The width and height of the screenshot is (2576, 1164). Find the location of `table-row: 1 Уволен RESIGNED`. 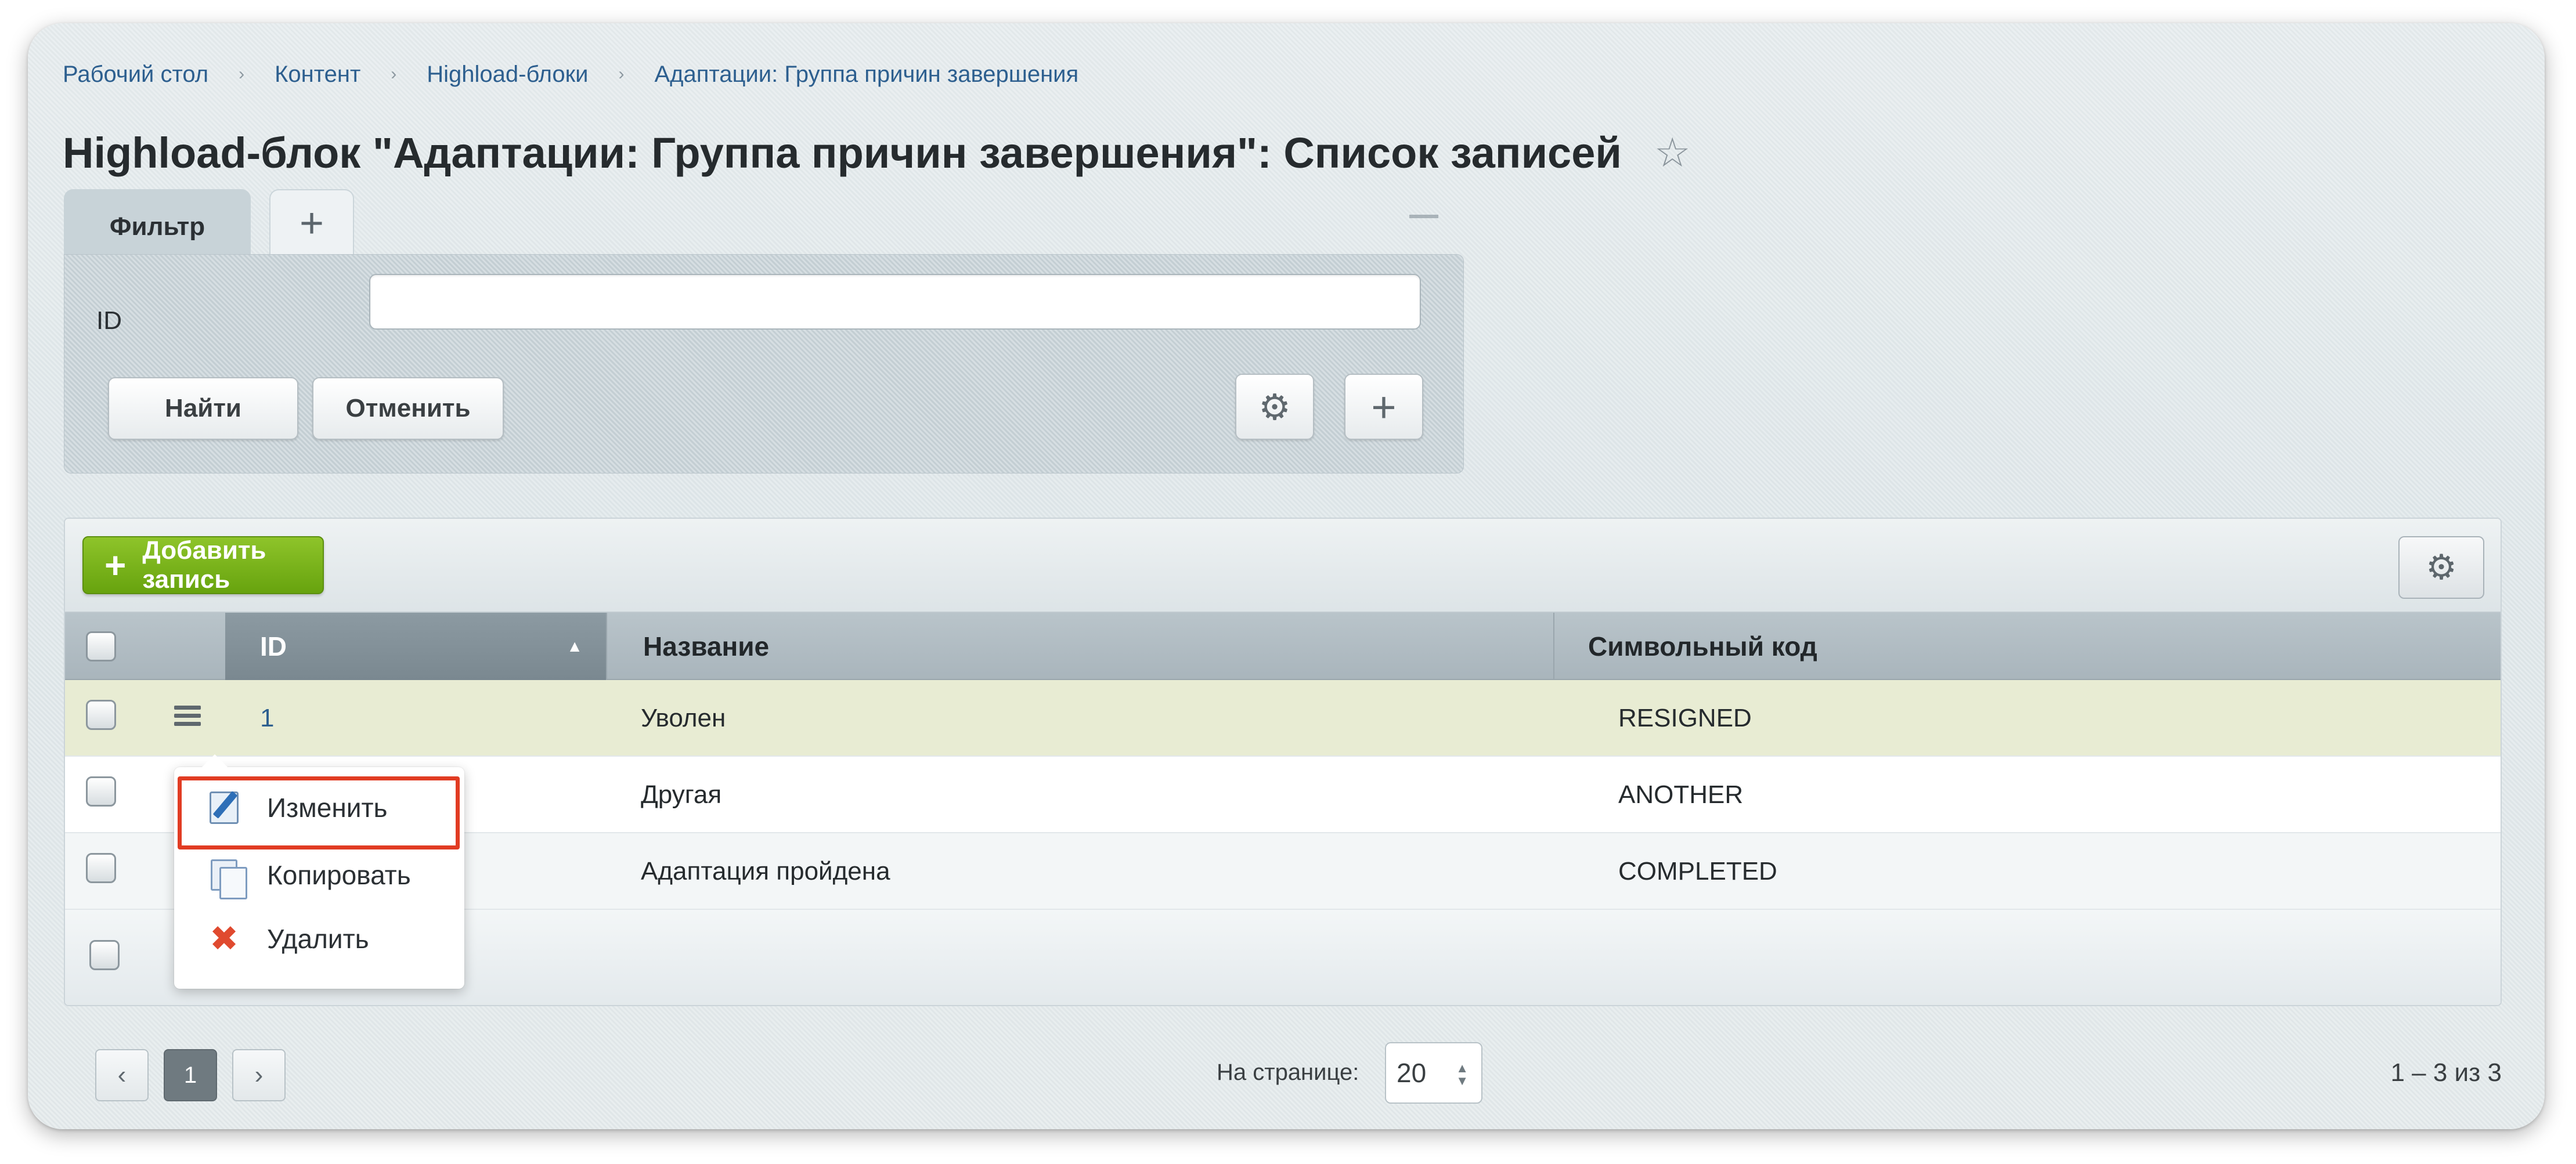

table-row: 1 Уволен RESIGNED is located at coordinates (1283, 718).